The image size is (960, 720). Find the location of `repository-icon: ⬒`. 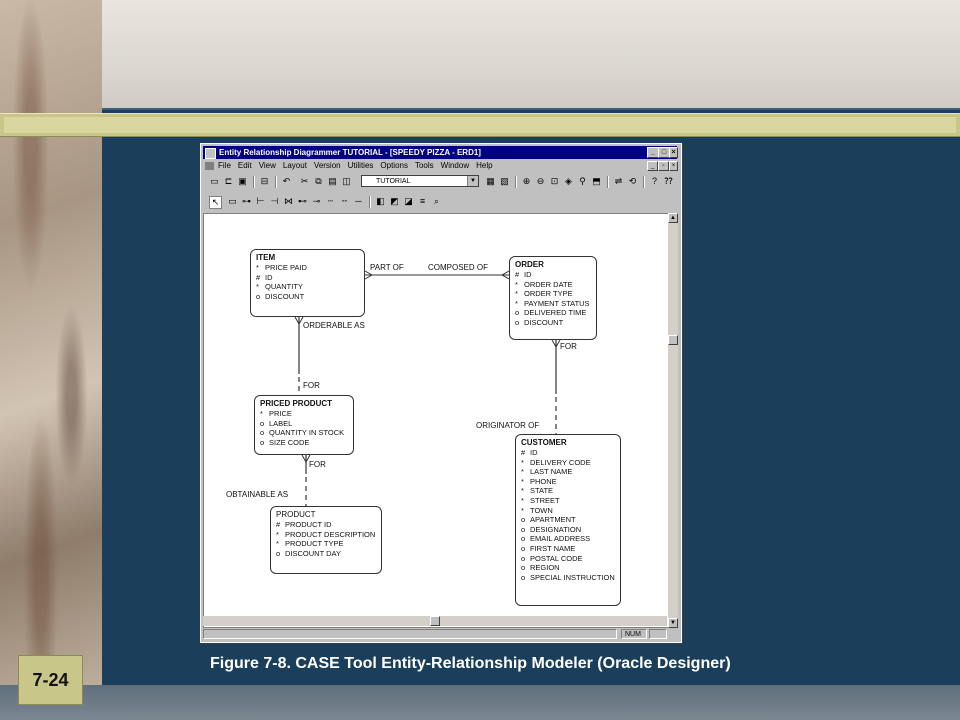

repository-icon: ⬒ is located at coordinates (596, 181).